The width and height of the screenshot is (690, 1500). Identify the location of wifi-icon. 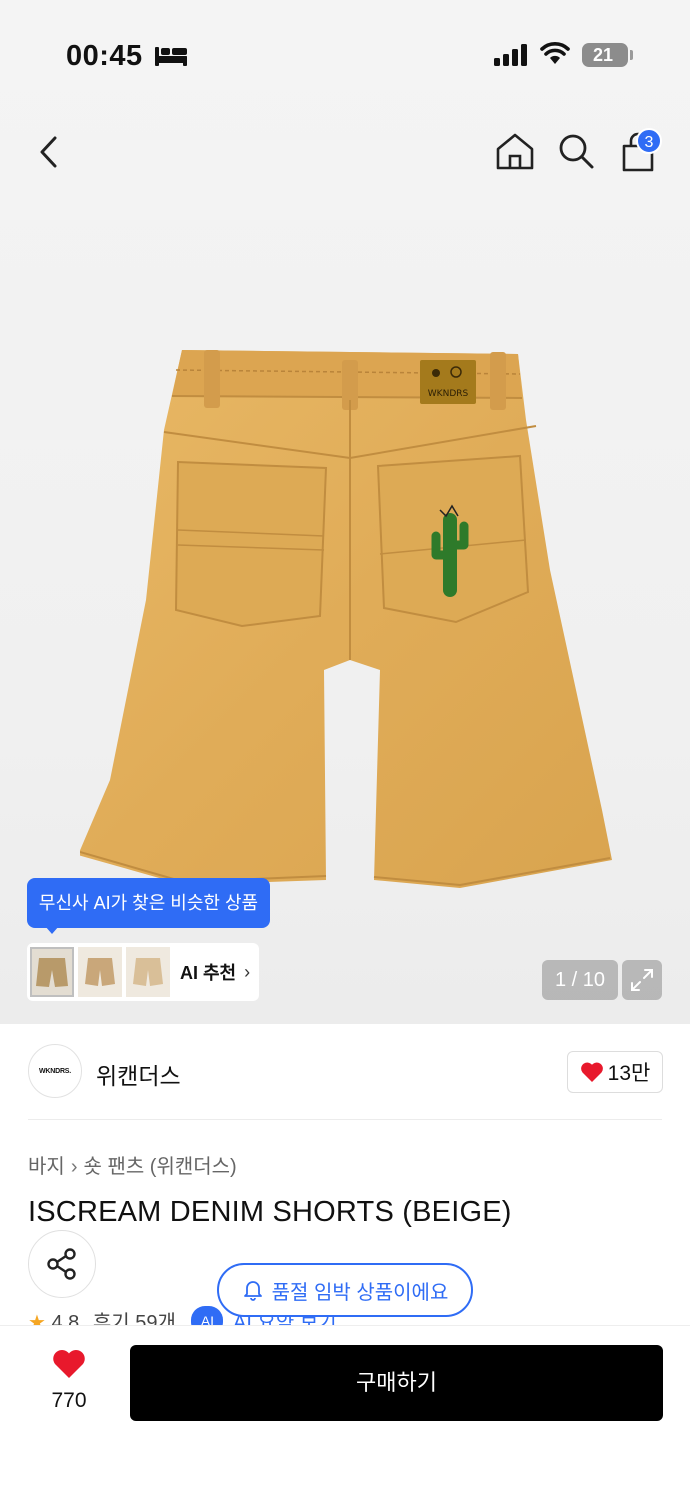
(555, 53).